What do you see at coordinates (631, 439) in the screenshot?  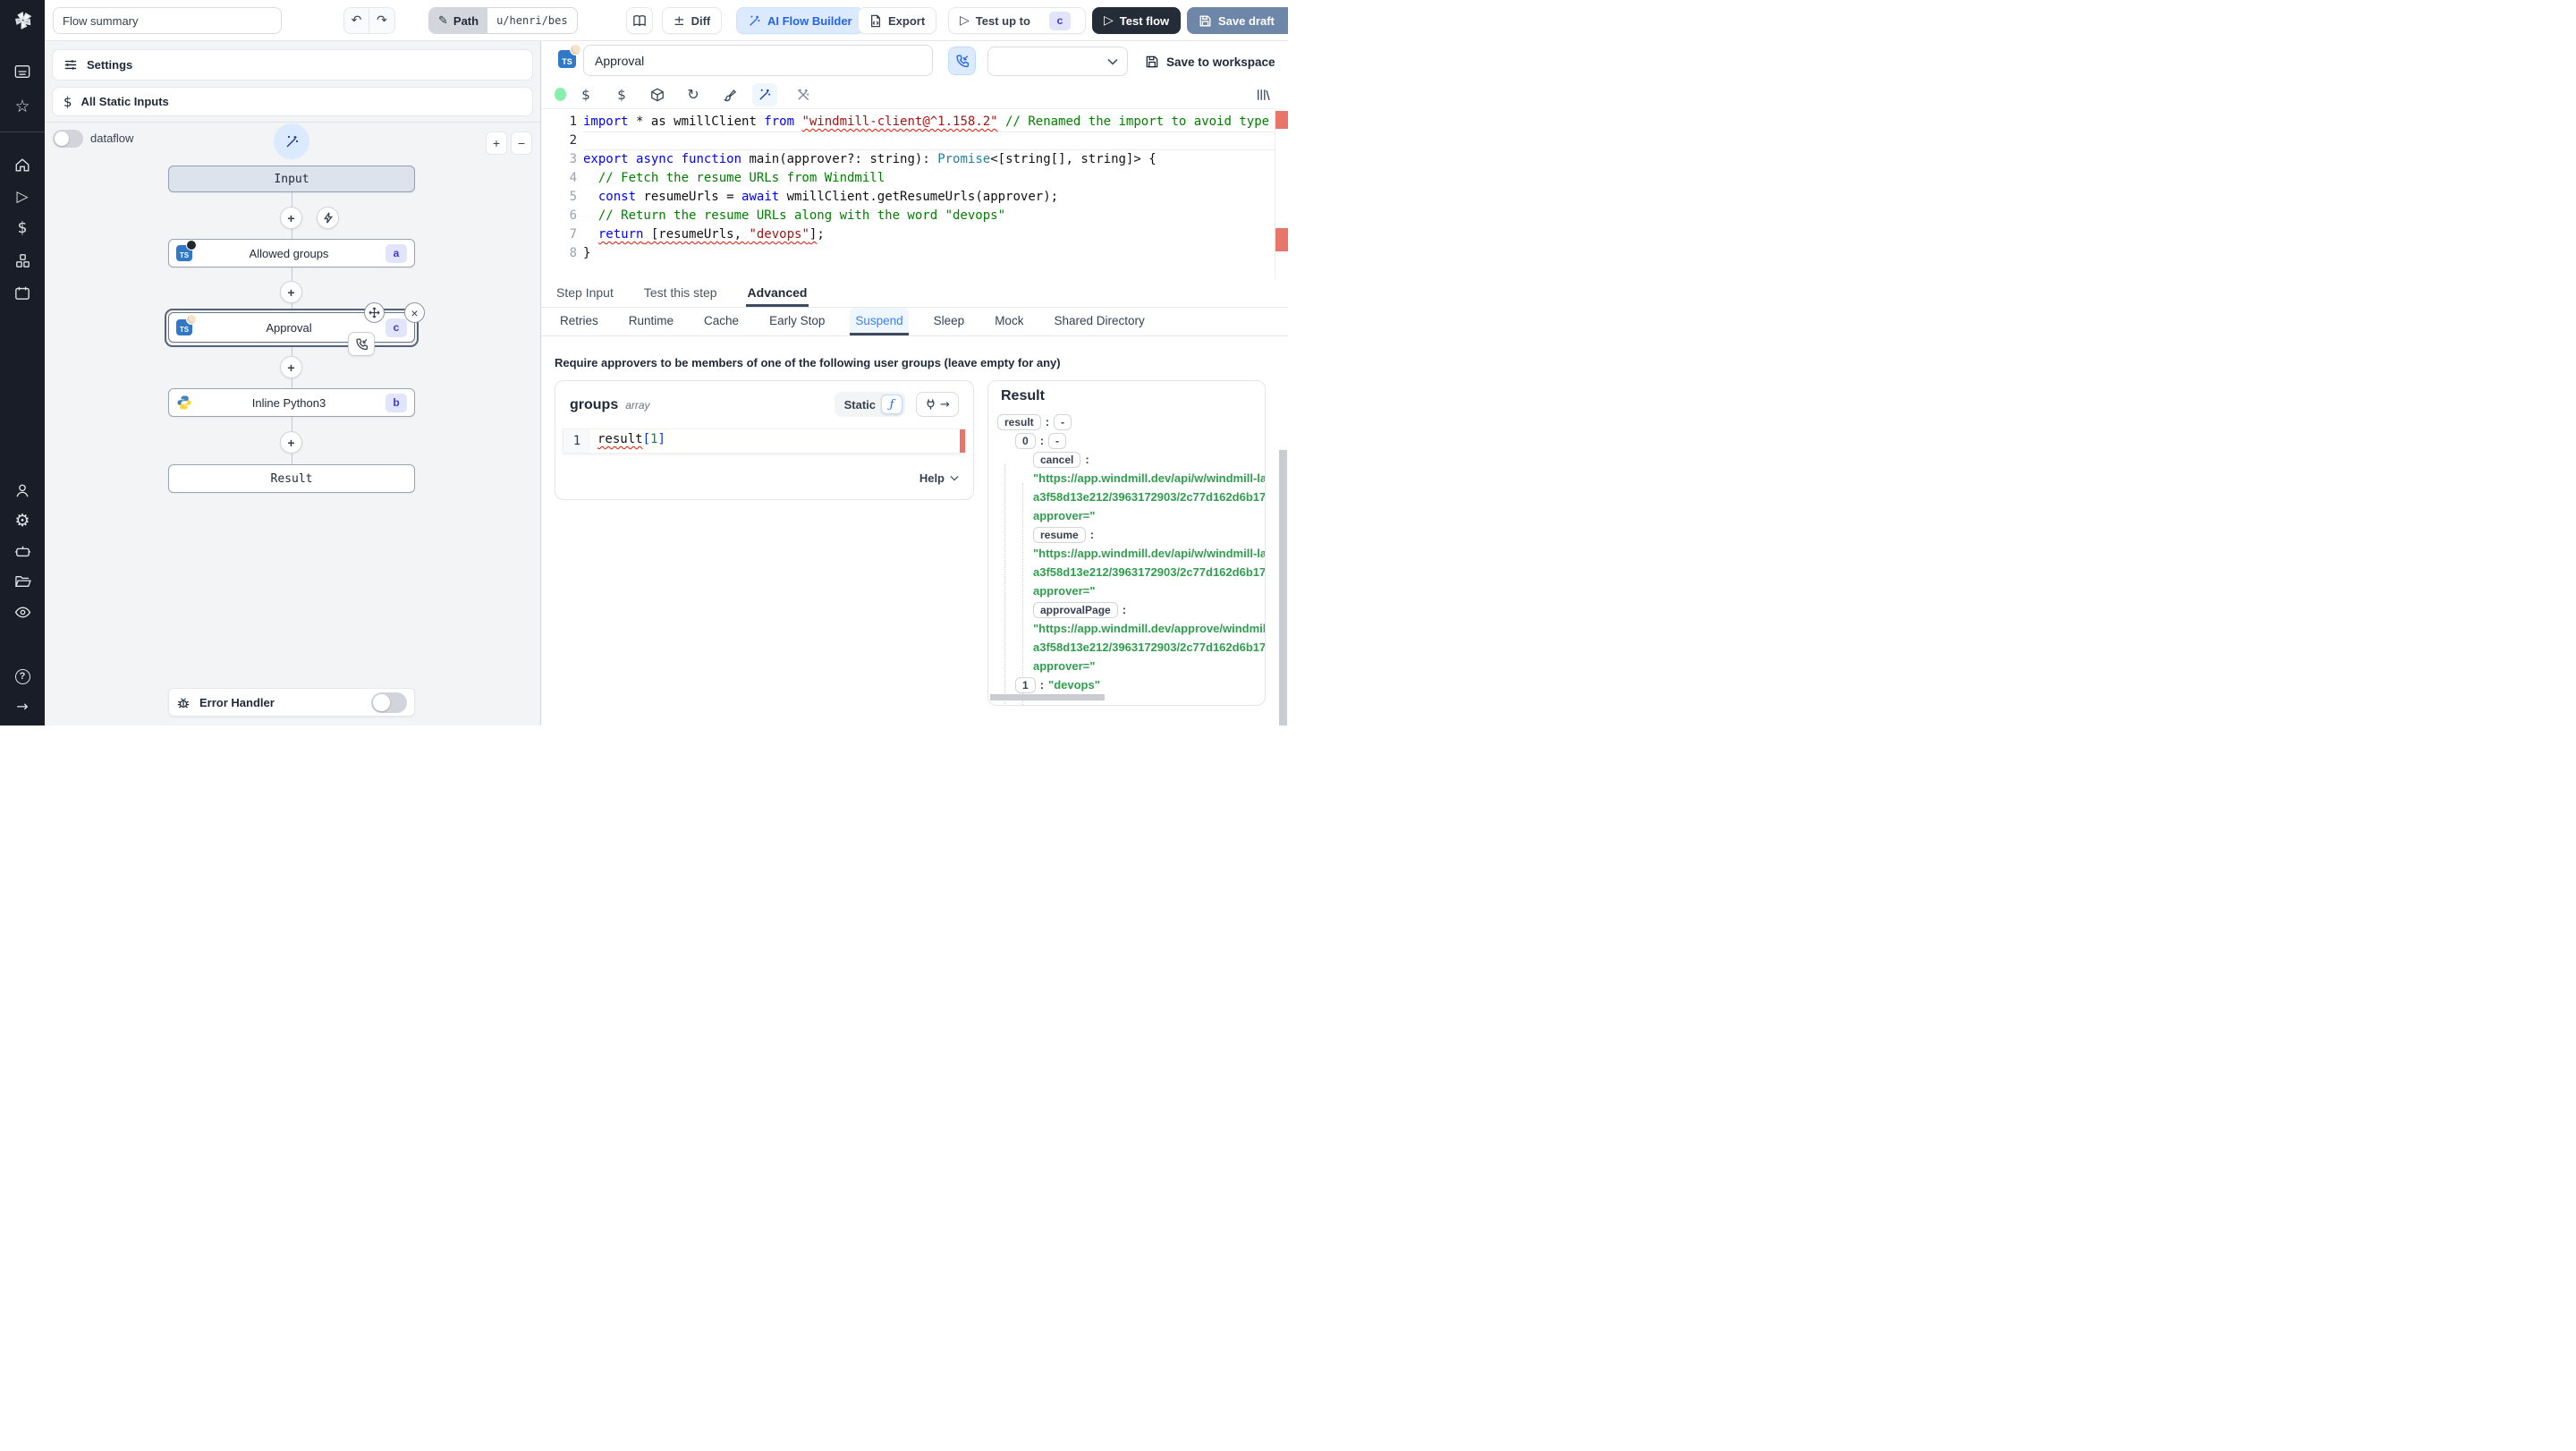 I see `expression-content: result[1]` at bounding box center [631, 439].